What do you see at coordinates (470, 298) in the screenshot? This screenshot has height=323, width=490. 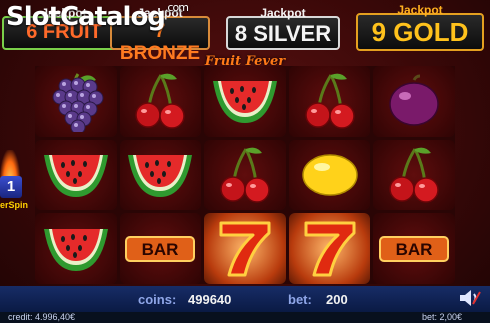 I see `speaker-icon` at bounding box center [470, 298].